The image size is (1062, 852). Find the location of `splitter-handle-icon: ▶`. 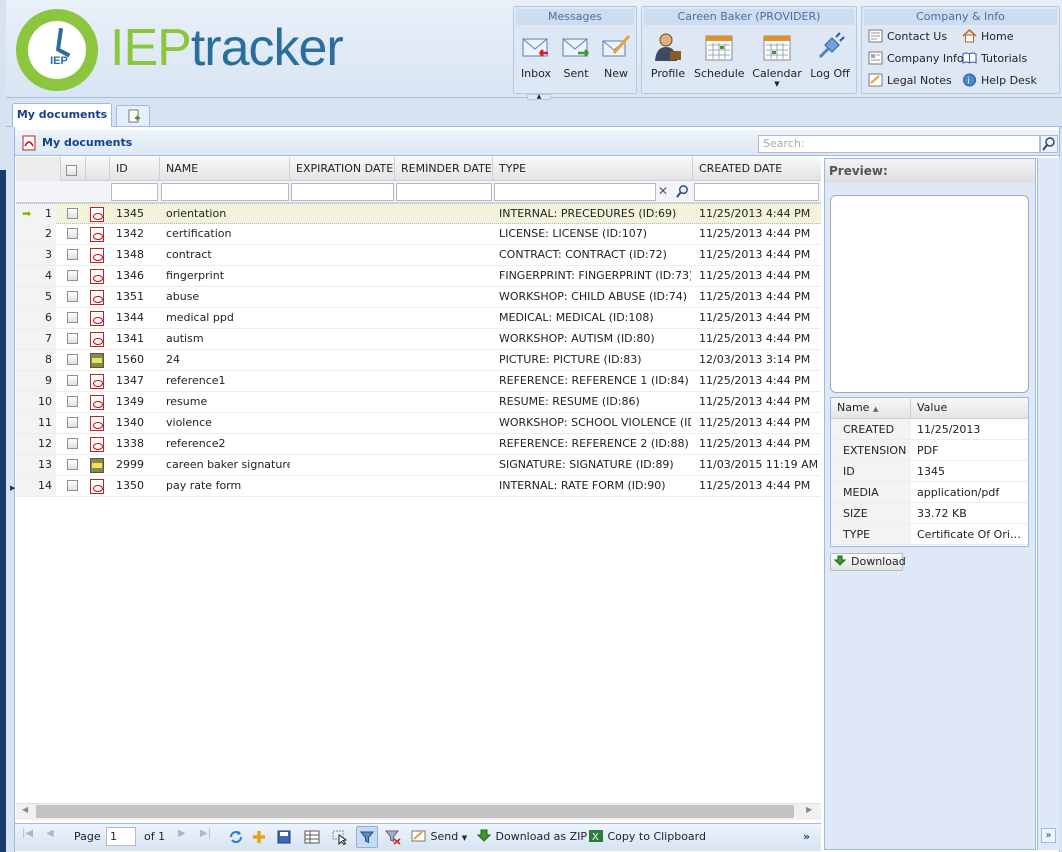

splitter-handle-icon: ▶ is located at coordinates (12, 488).